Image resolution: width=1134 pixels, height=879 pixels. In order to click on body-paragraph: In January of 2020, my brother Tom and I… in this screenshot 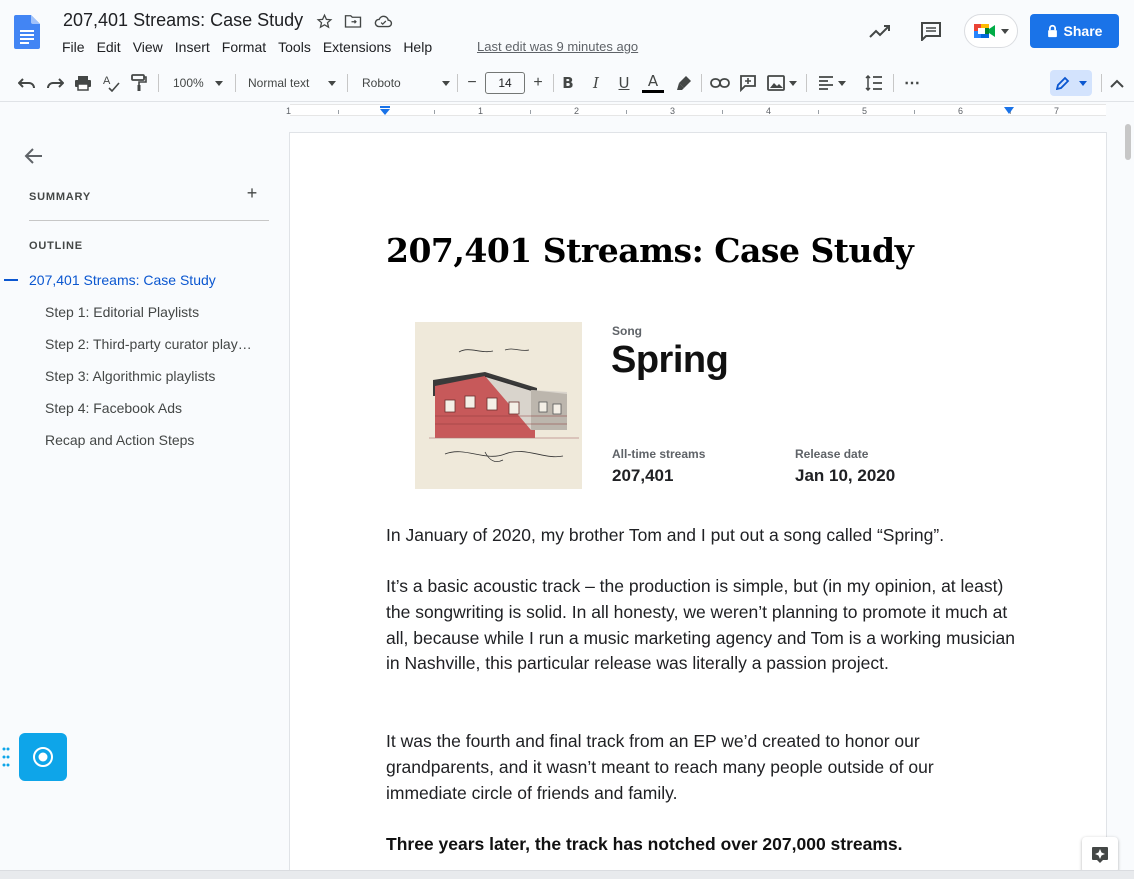, I will do `click(665, 535)`.